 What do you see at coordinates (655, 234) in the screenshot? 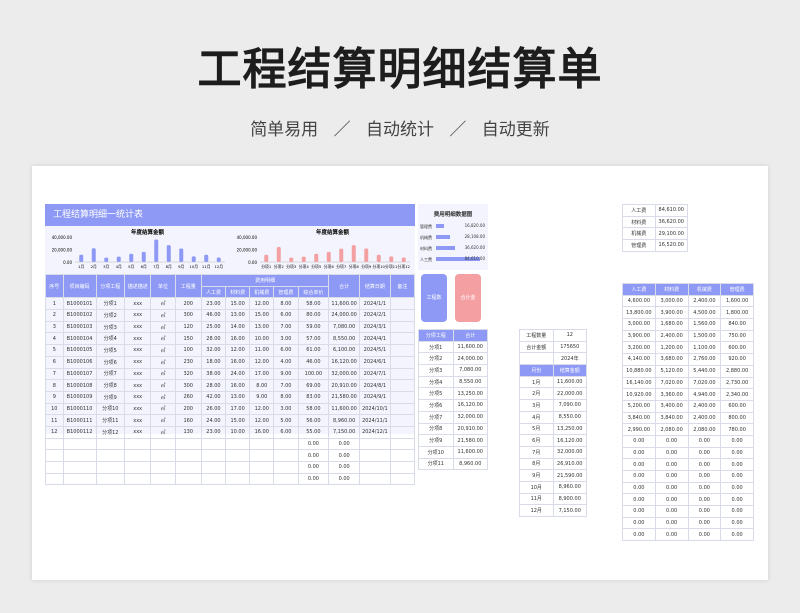
I see `table-row: 机械费 29,100.00` at bounding box center [655, 234].